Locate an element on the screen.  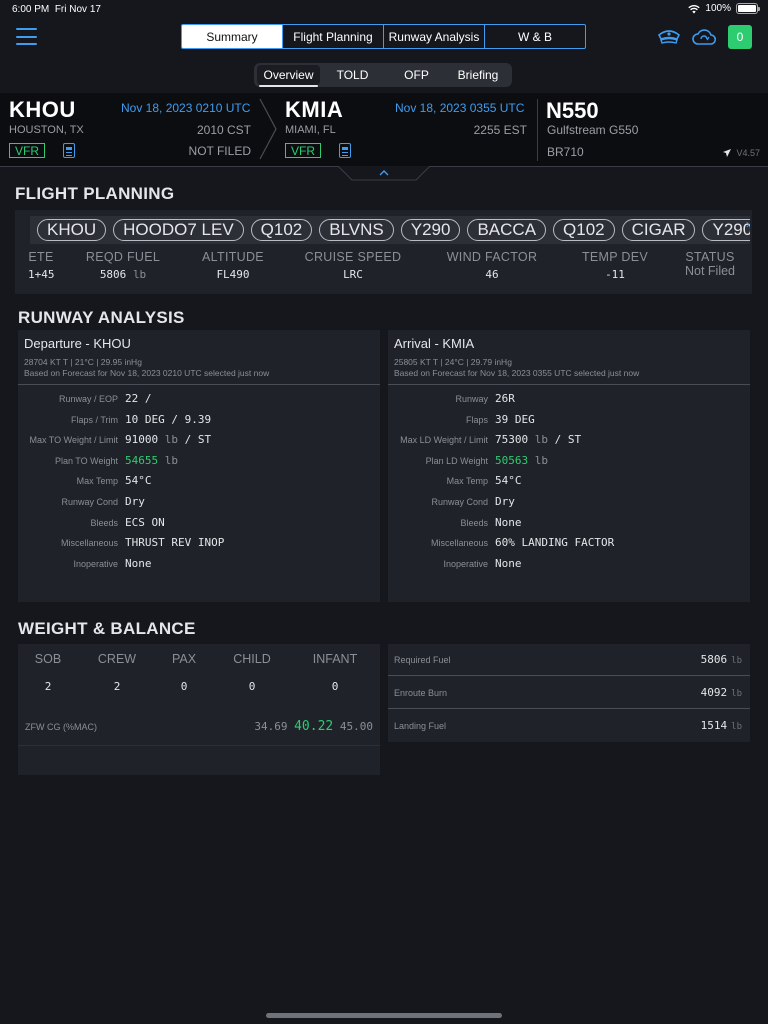
aircraft-engine: BR710 is located at coordinates (565, 152).